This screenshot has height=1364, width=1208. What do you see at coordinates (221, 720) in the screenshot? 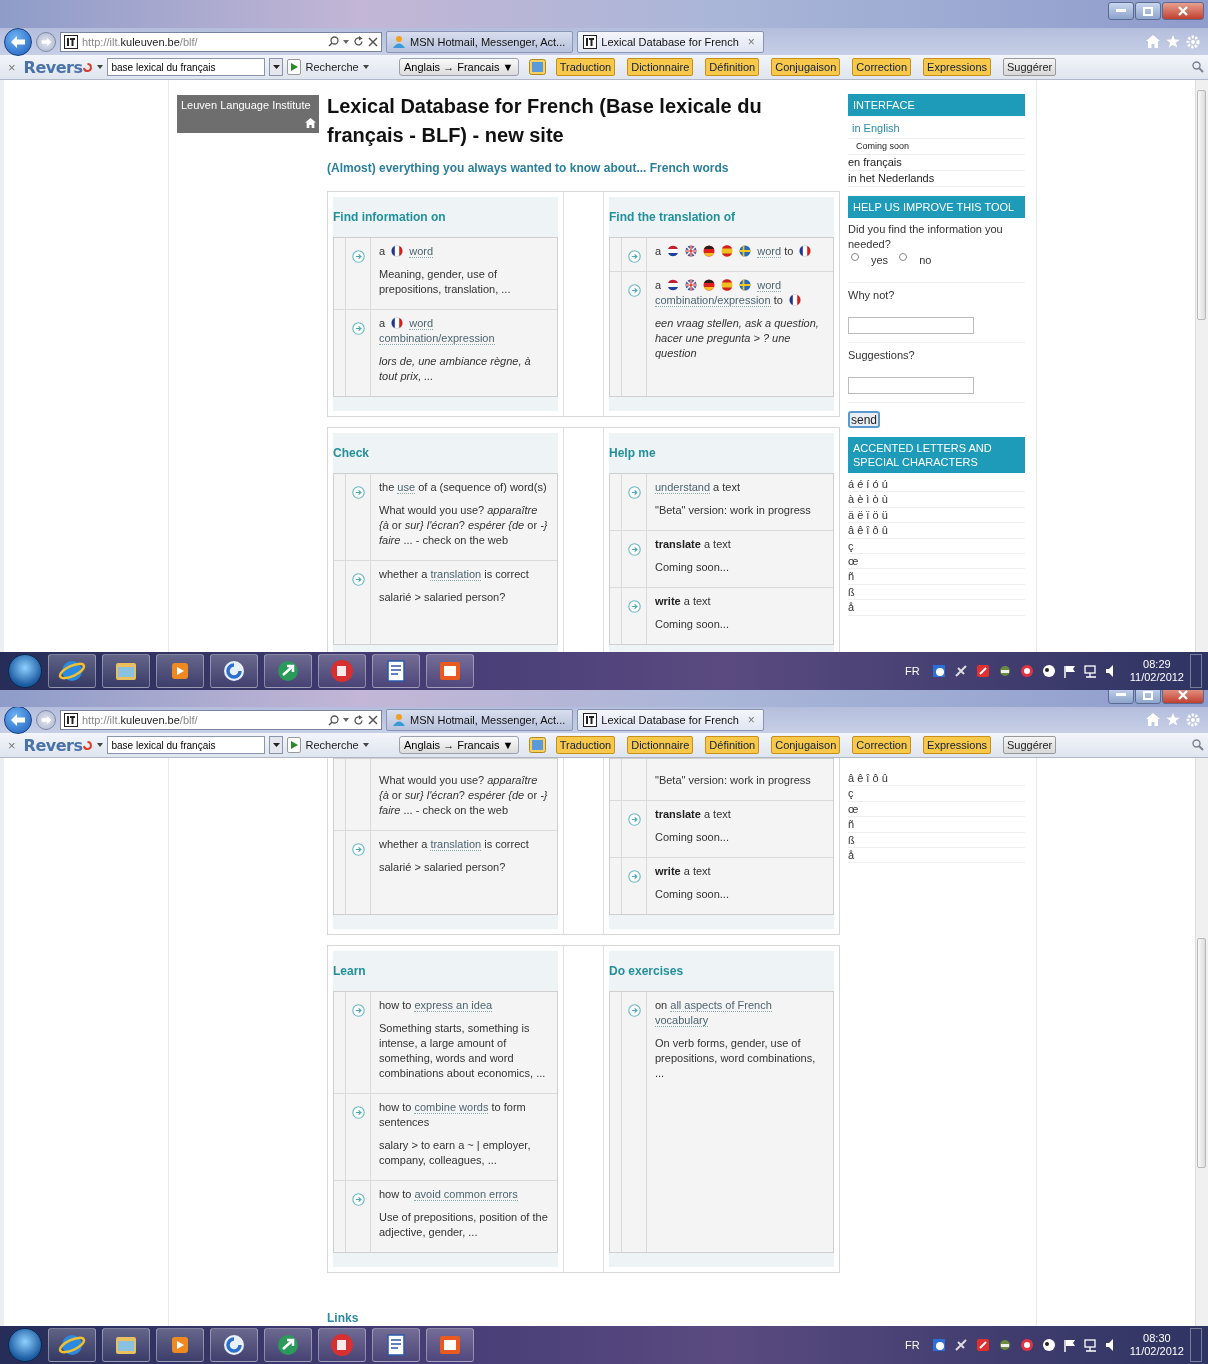
I see `address-field: http://ilt.kuleuven.be/blf/` at bounding box center [221, 720].